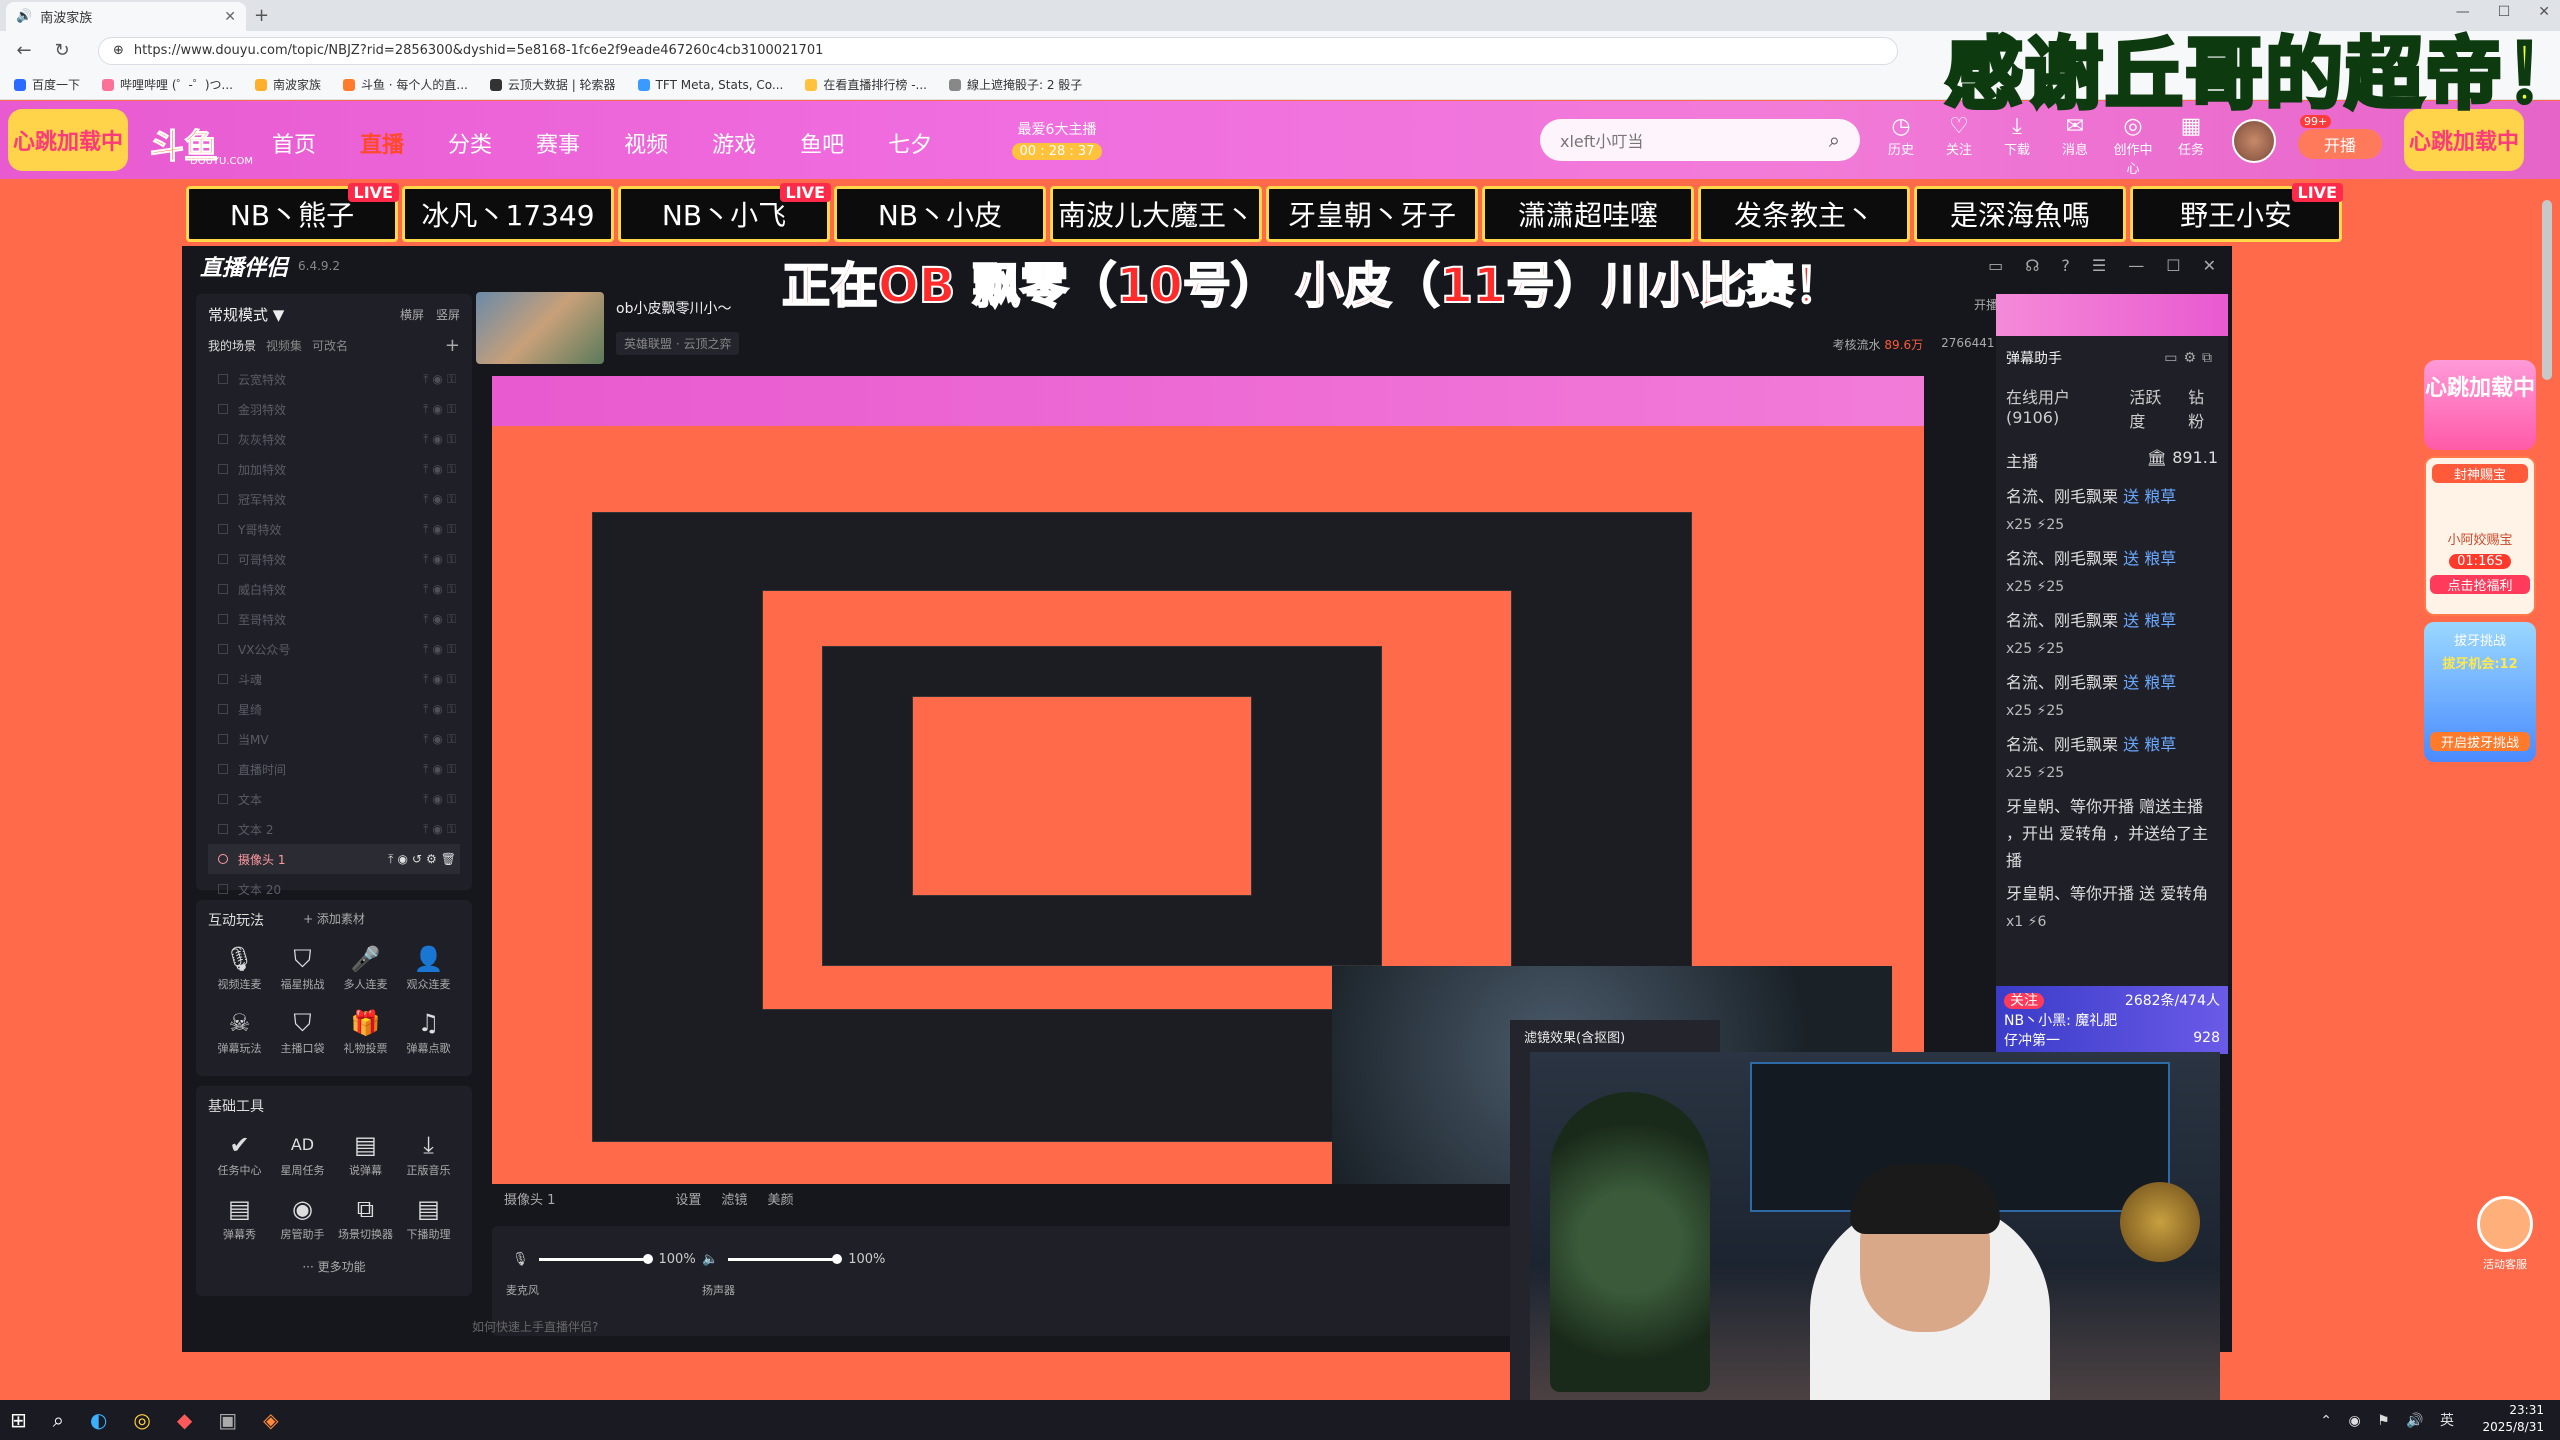 The width and height of the screenshot is (2560, 1440). Describe the element at coordinates (2099, 265) in the screenshot. I see `menu-icon: ☰` at that location.